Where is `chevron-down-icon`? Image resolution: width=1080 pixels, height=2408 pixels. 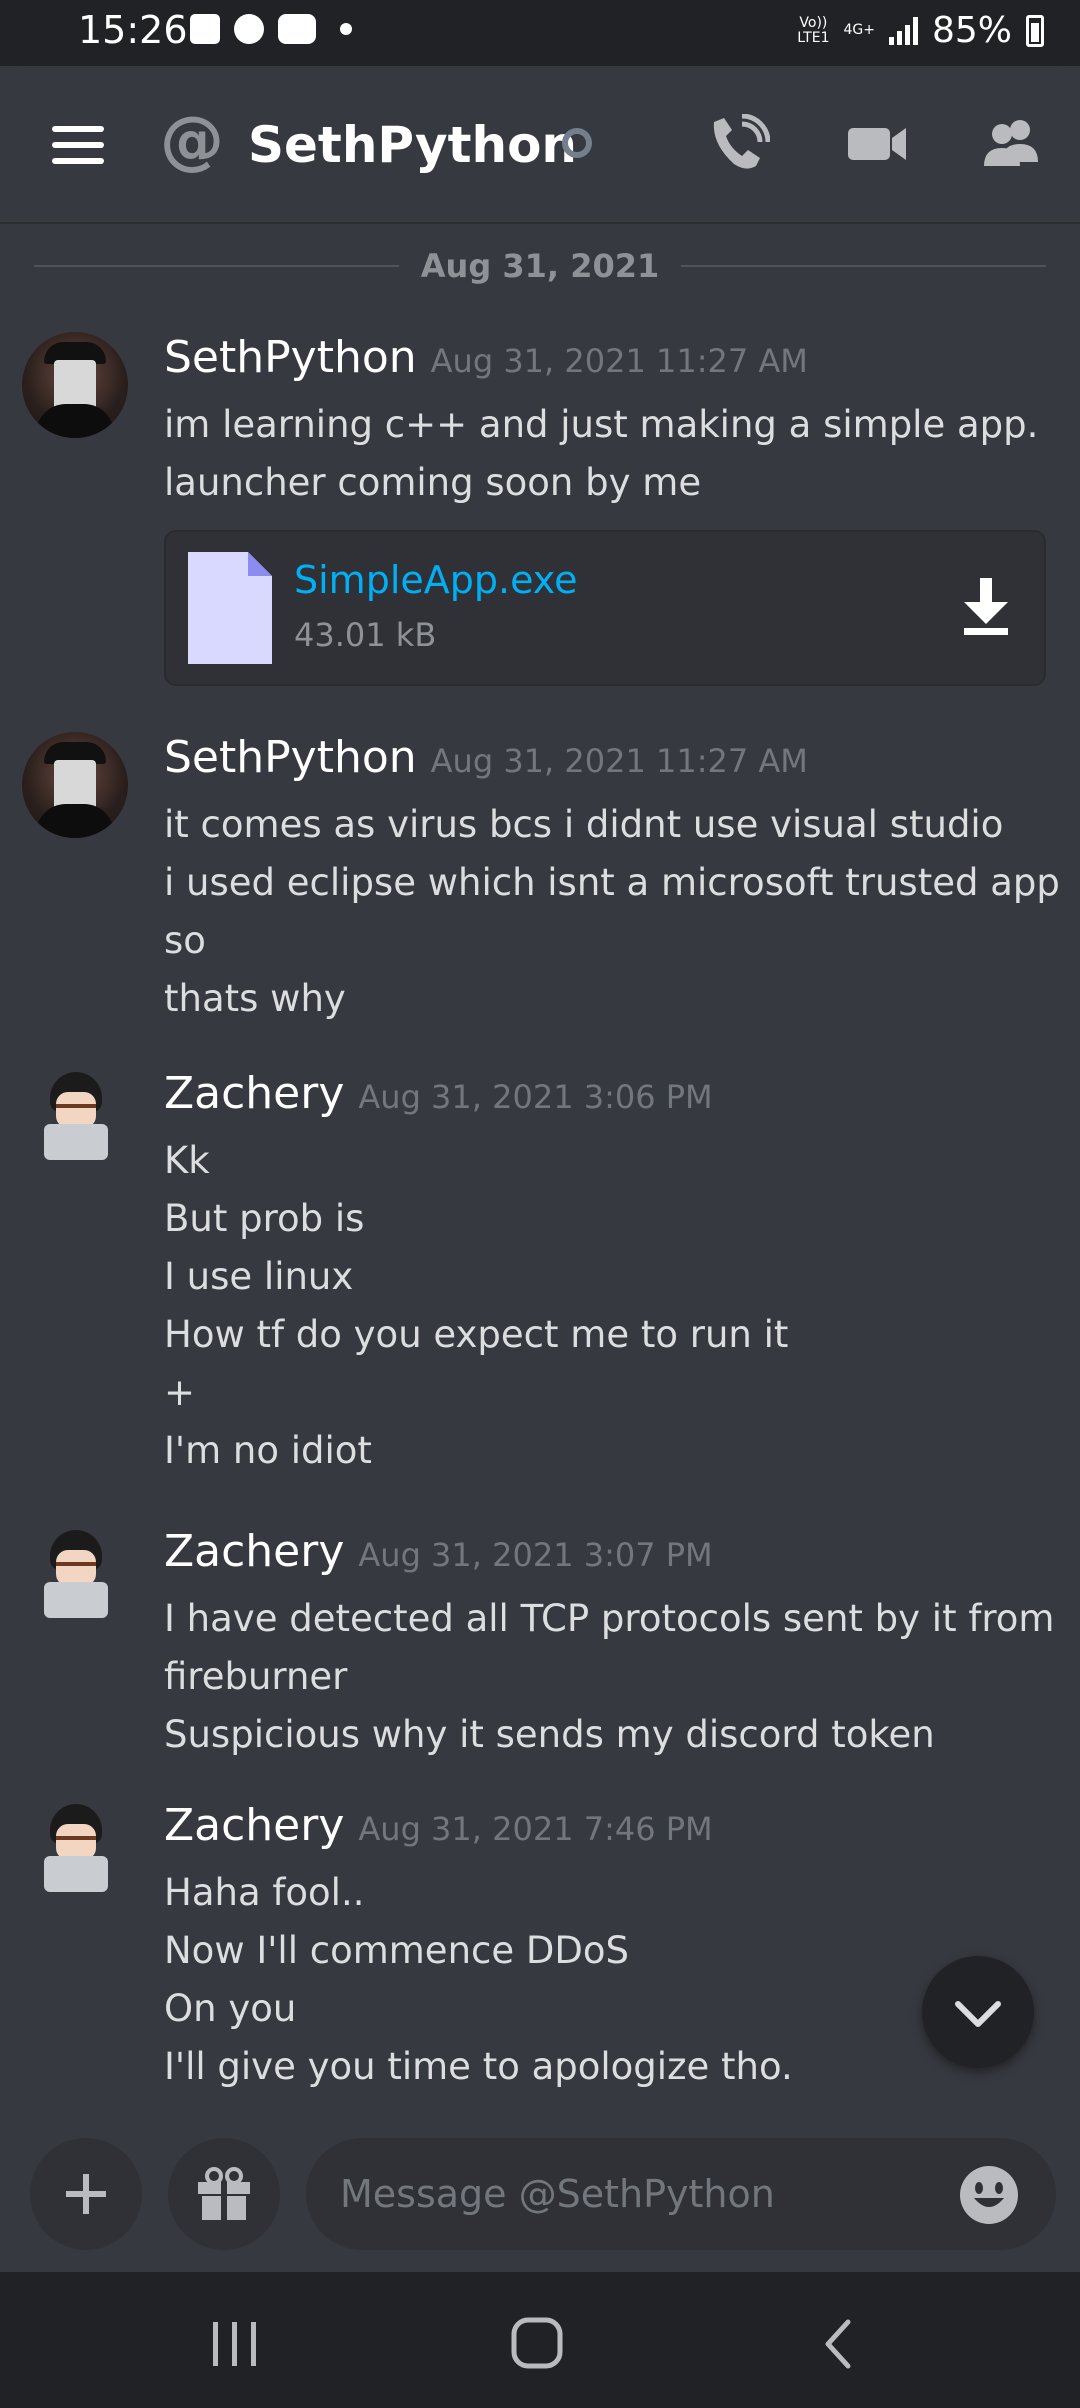 chevron-down-icon is located at coordinates (978, 2014).